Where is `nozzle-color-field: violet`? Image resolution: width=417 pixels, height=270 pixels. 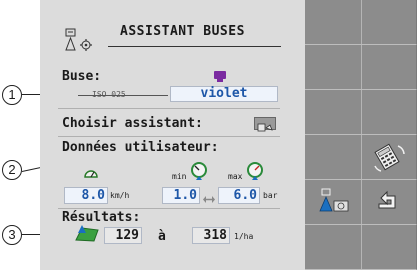 nozzle-color-field: violet is located at coordinates (224, 94).